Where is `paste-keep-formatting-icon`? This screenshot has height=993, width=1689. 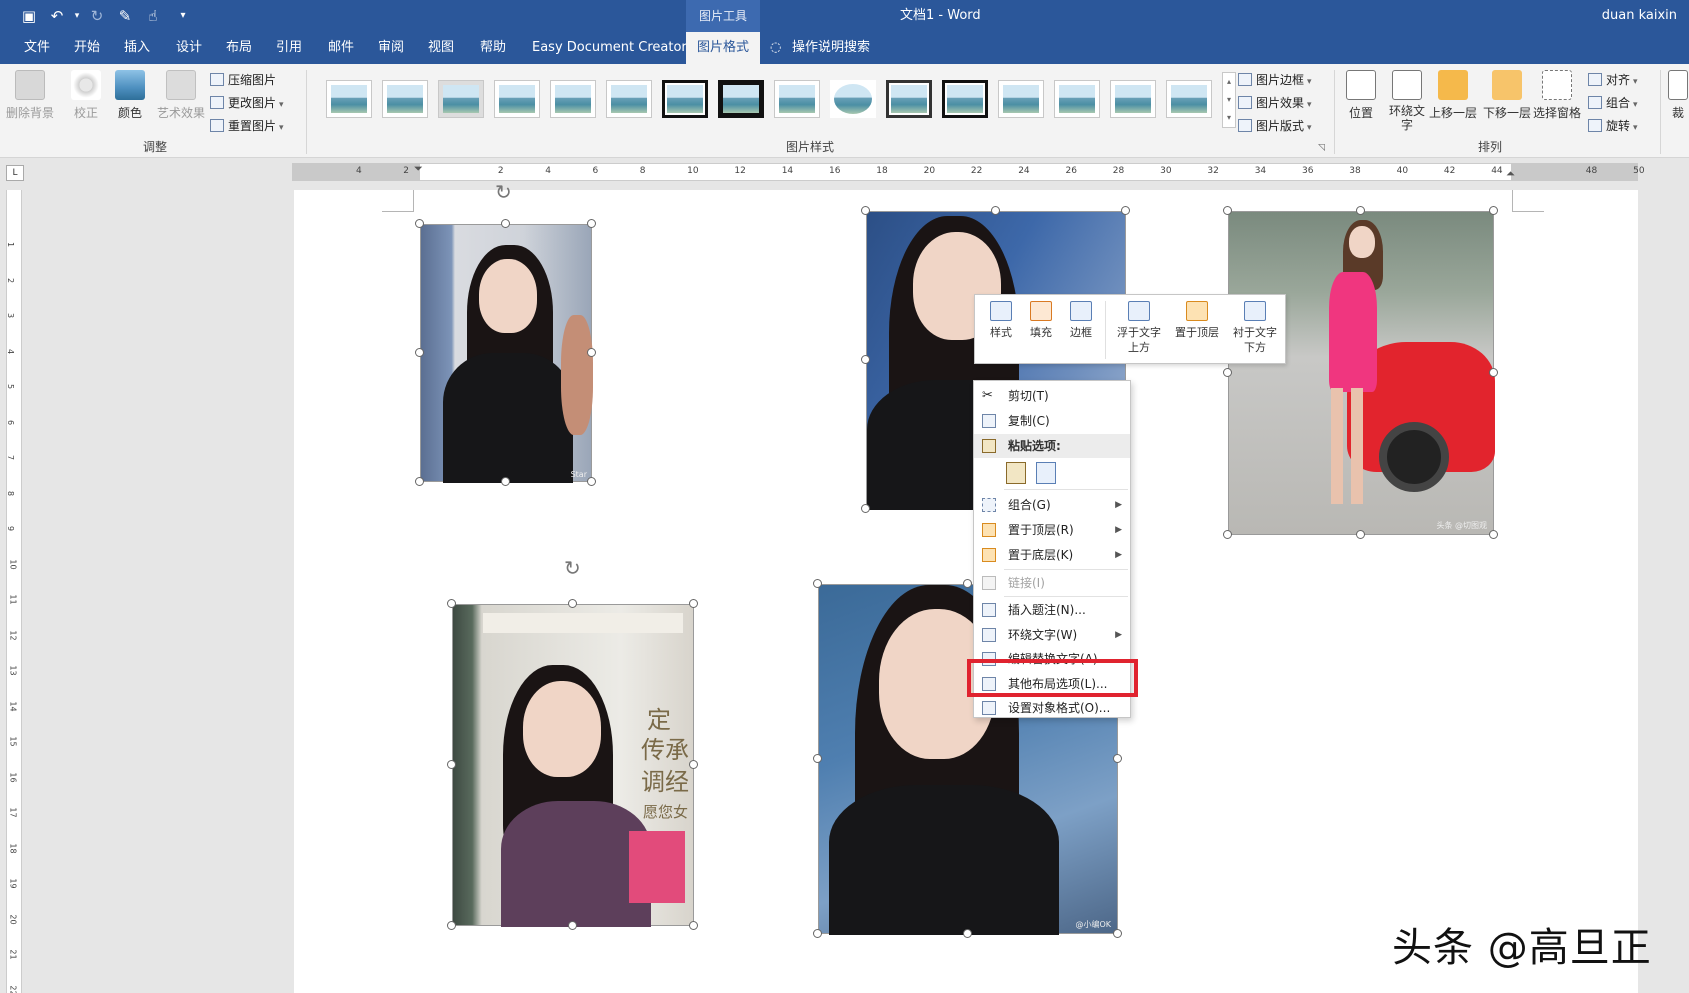
paste-keep-formatting-icon is located at coordinates (1016, 473).